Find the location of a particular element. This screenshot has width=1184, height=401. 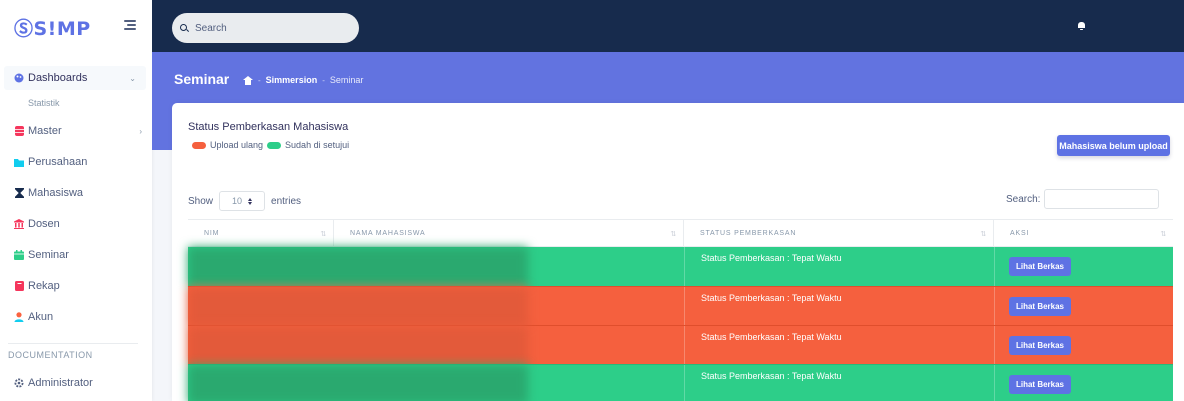

home-icon is located at coordinates (248, 80).